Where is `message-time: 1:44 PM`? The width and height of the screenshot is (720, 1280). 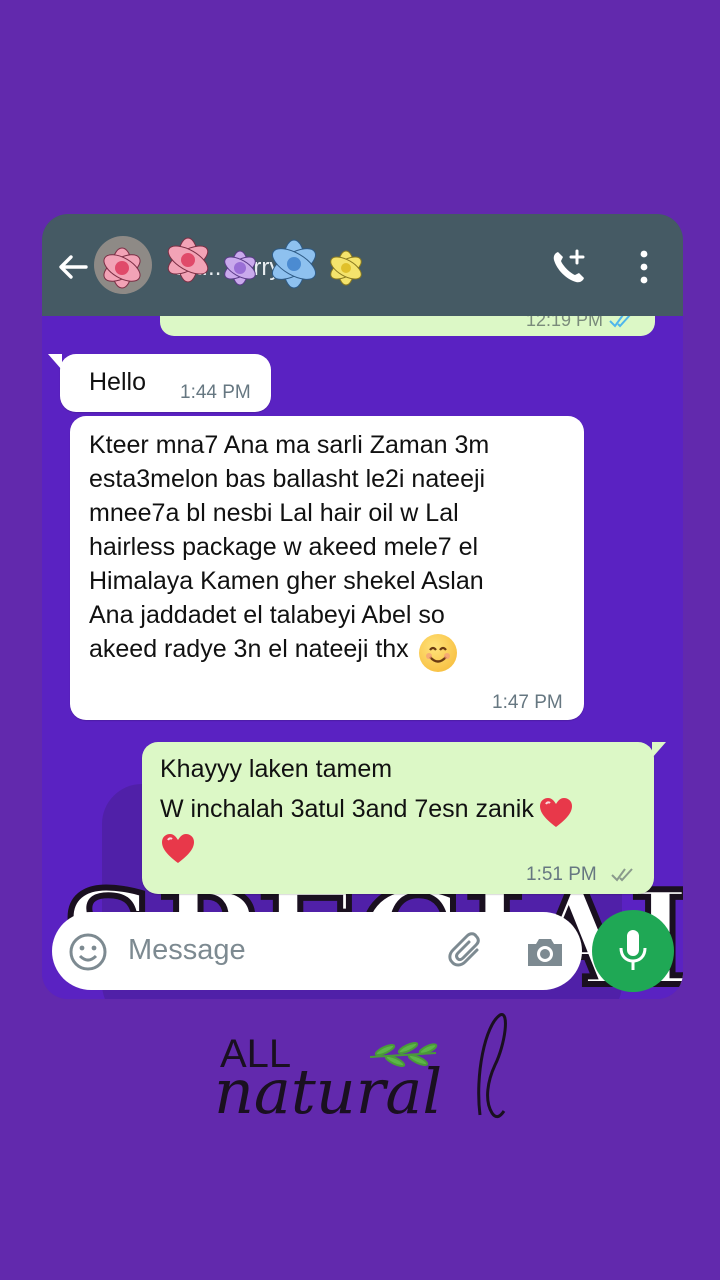 message-time: 1:44 PM is located at coordinates (215, 392).